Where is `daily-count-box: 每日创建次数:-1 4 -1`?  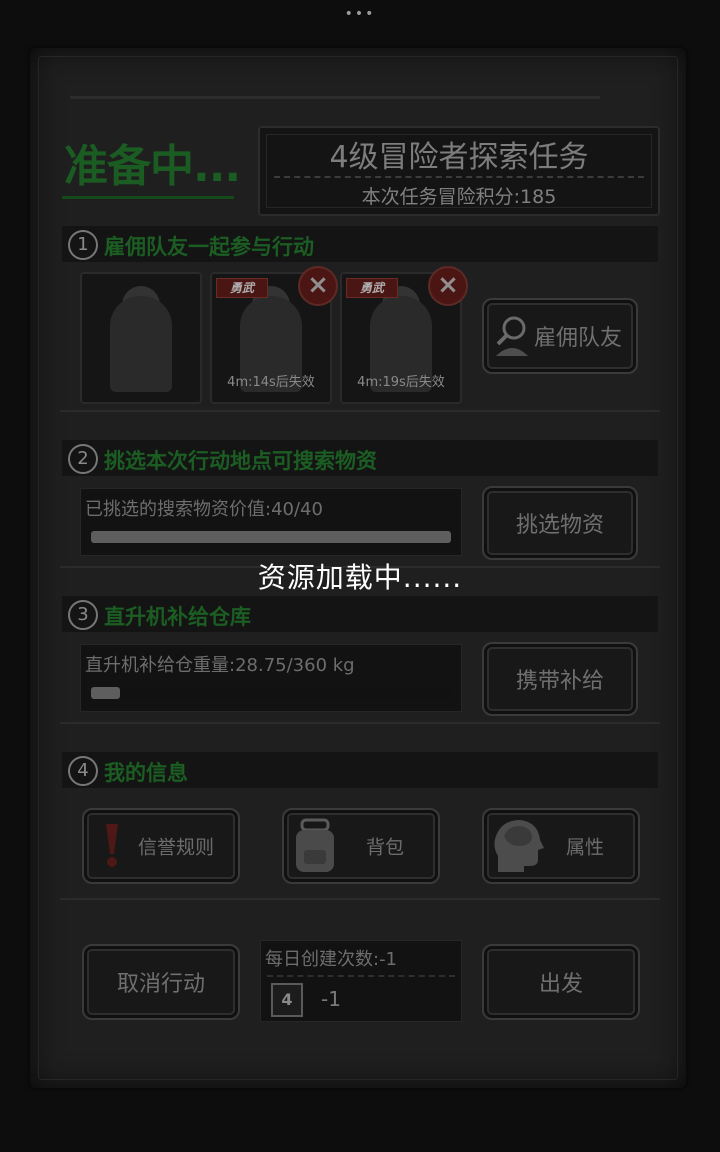 daily-count-box: 每日创建次数:-1 4 -1 is located at coordinates (361, 981).